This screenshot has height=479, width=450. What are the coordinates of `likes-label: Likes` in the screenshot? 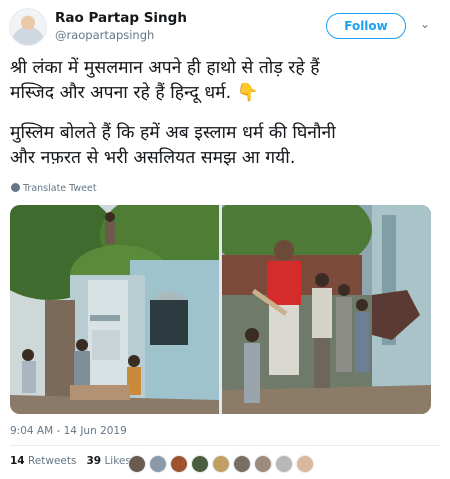 It's located at (117, 461).